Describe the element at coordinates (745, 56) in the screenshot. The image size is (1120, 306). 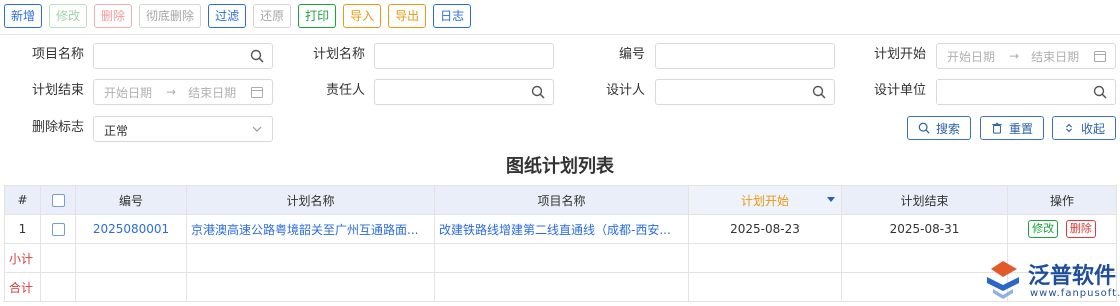
I see `number-input` at that location.